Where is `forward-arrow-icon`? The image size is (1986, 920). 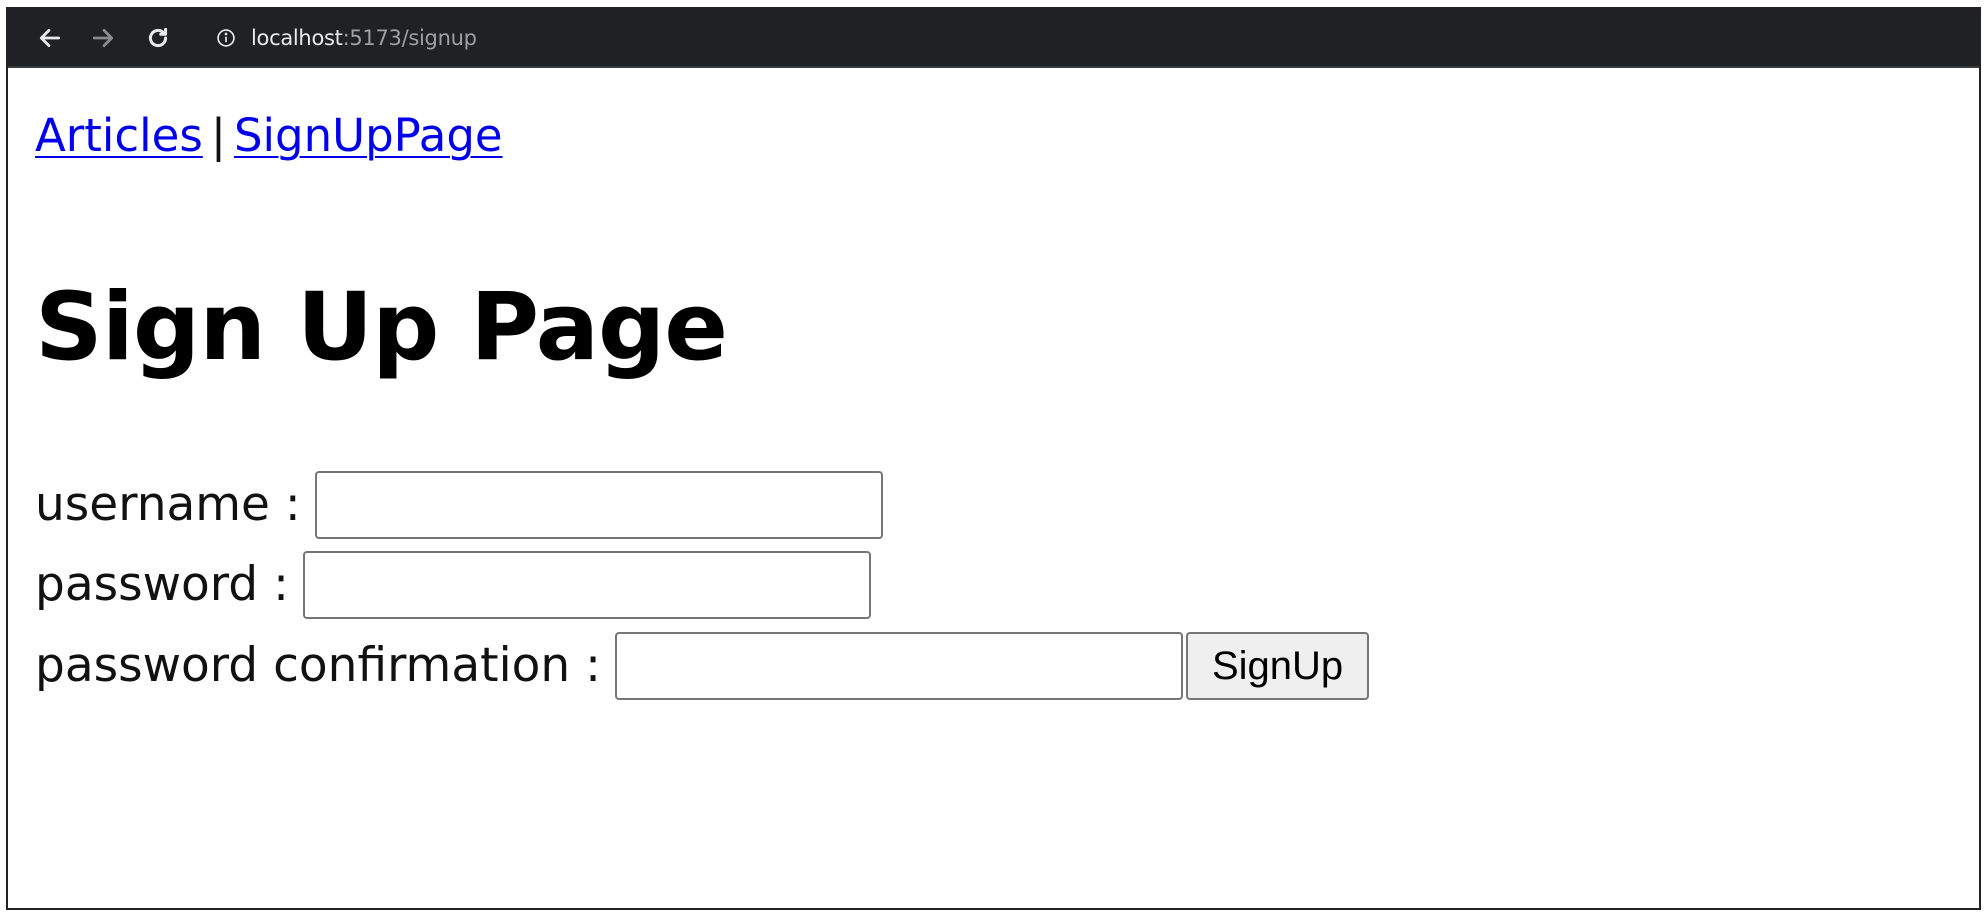
forward-arrow-icon is located at coordinates (103, 38).